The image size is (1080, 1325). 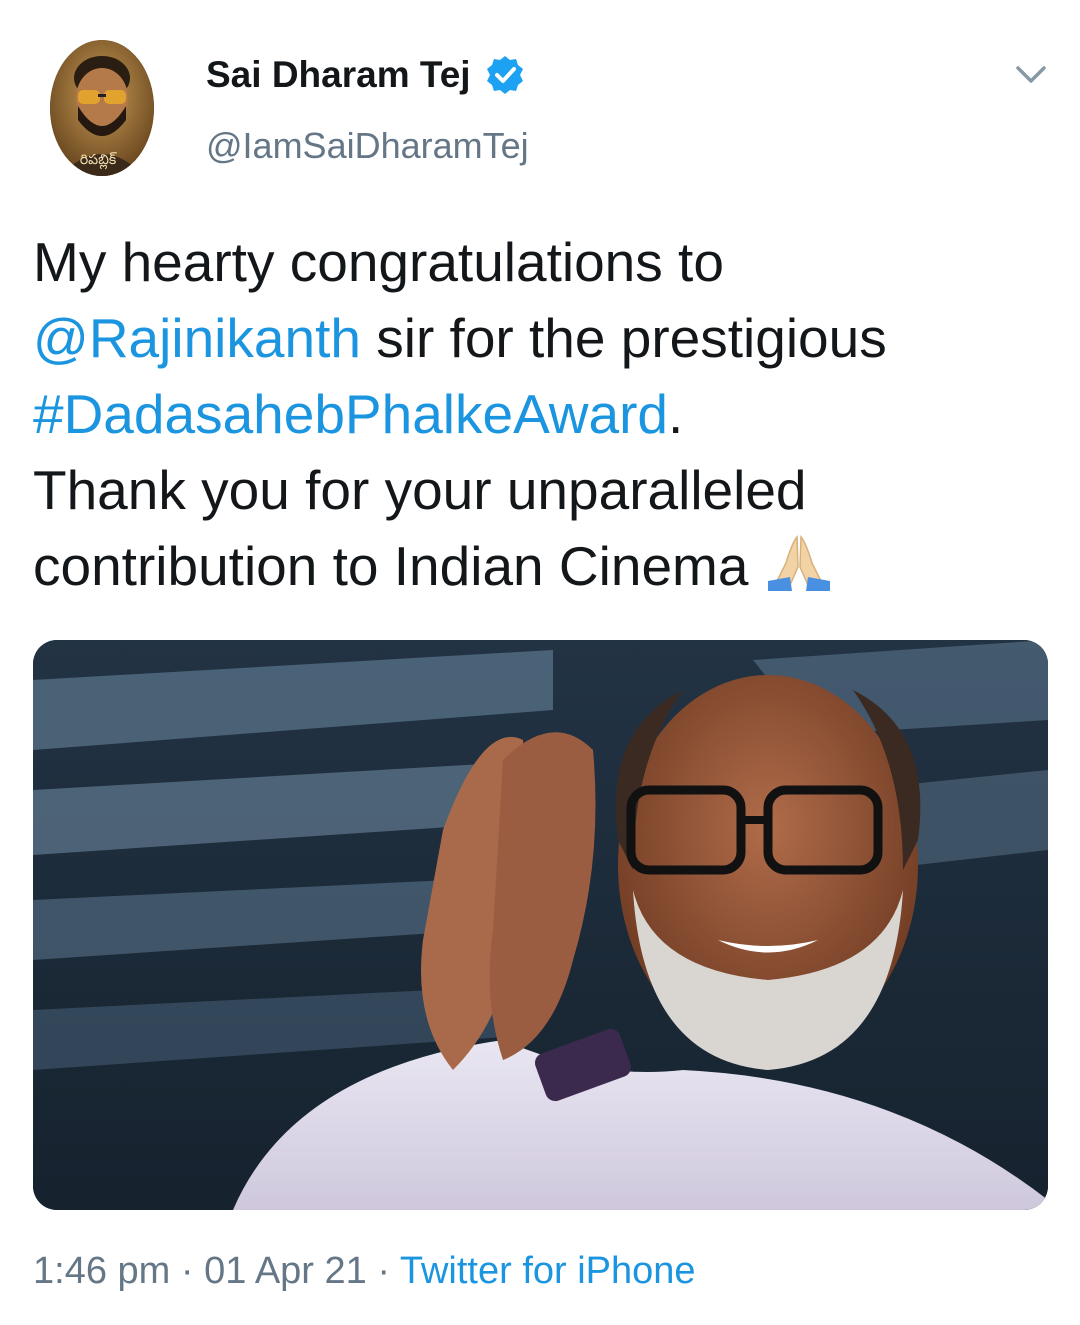 I want to click on author-display-name: Sai Dharam Tej, so click(x=338, y=75).